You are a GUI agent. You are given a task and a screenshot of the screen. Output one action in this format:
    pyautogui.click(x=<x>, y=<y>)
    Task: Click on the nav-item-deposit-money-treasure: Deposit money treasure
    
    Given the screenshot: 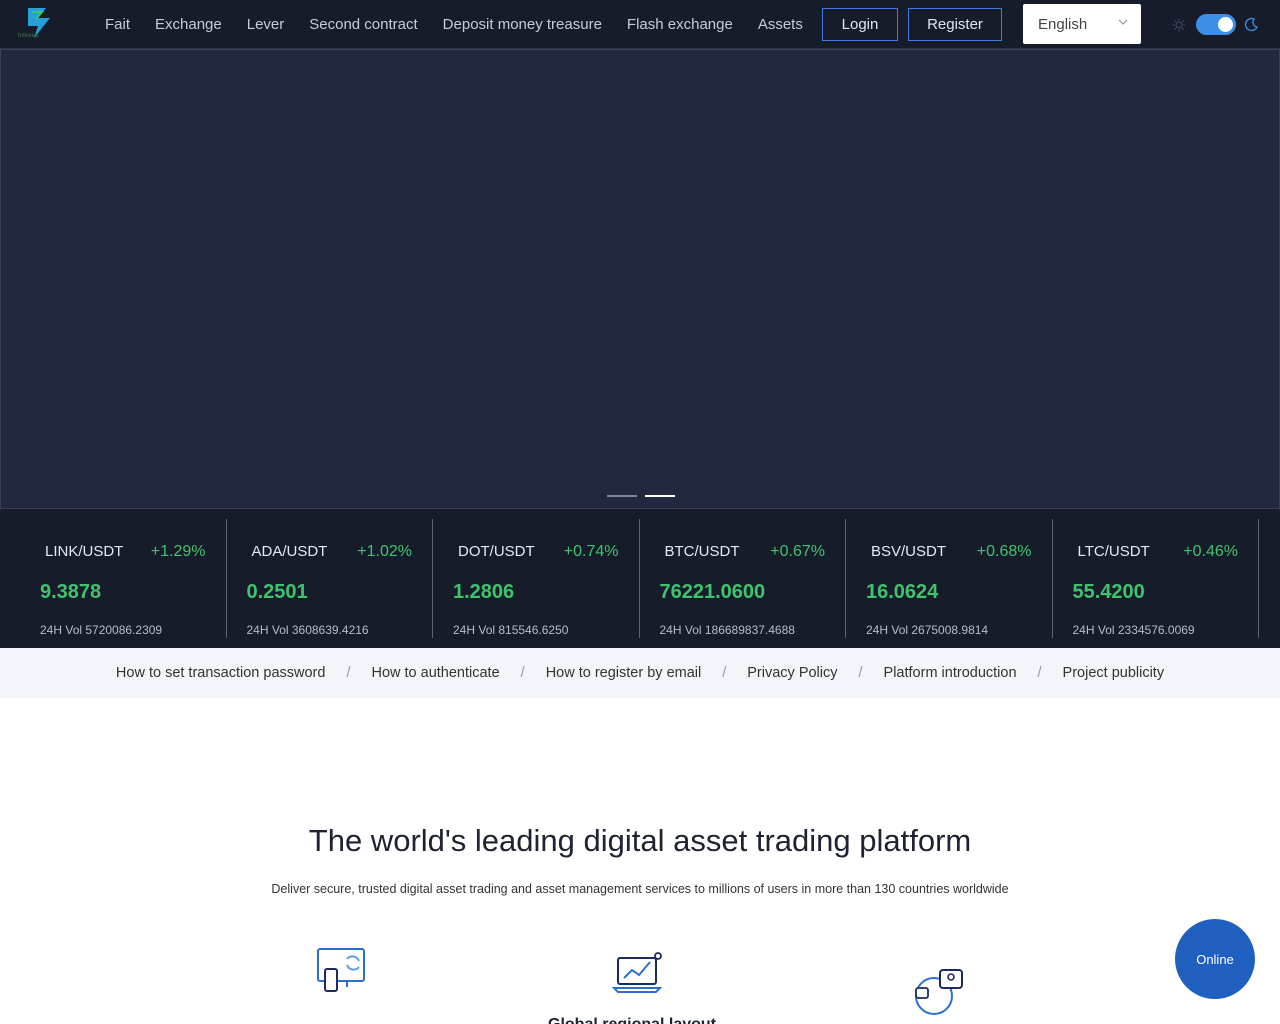 What is the action you would take?
    pyautogui.click(x=522, y=24)
    